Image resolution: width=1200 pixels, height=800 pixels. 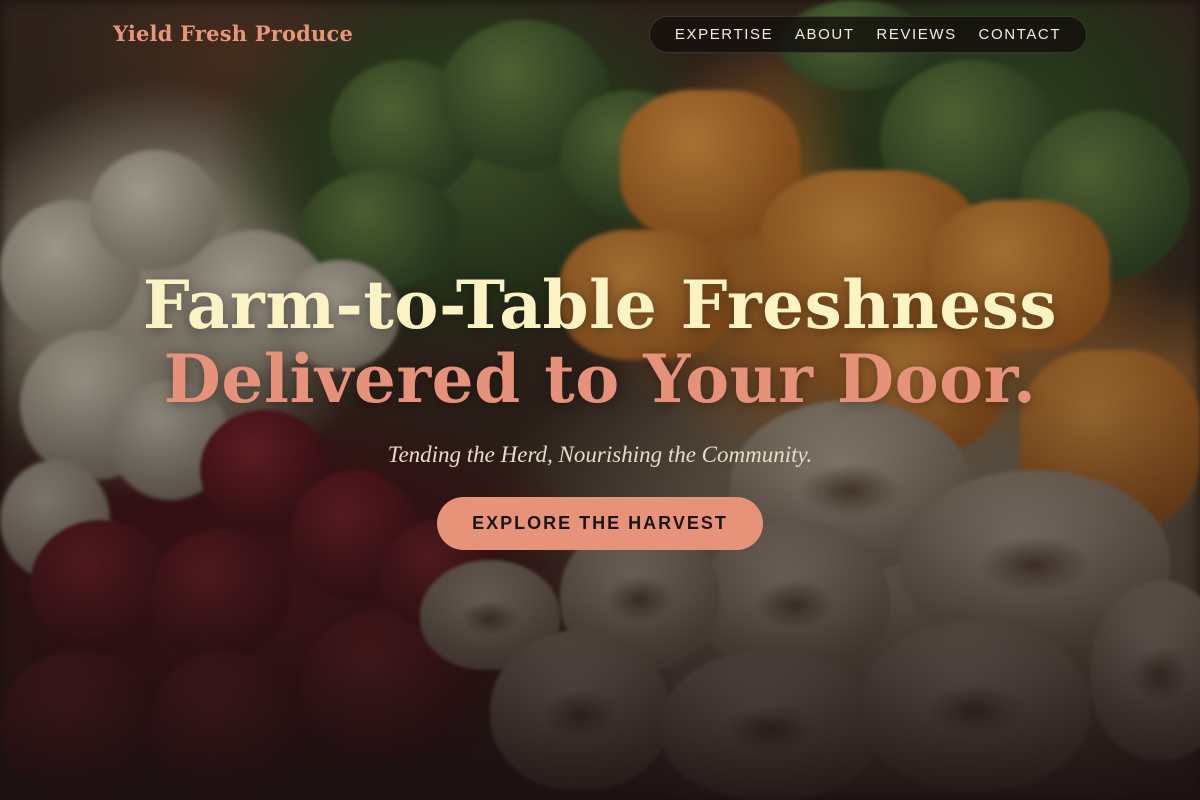 I want to click on brand-logo: Yield Fresh Produce, so click(x=233, y=33).